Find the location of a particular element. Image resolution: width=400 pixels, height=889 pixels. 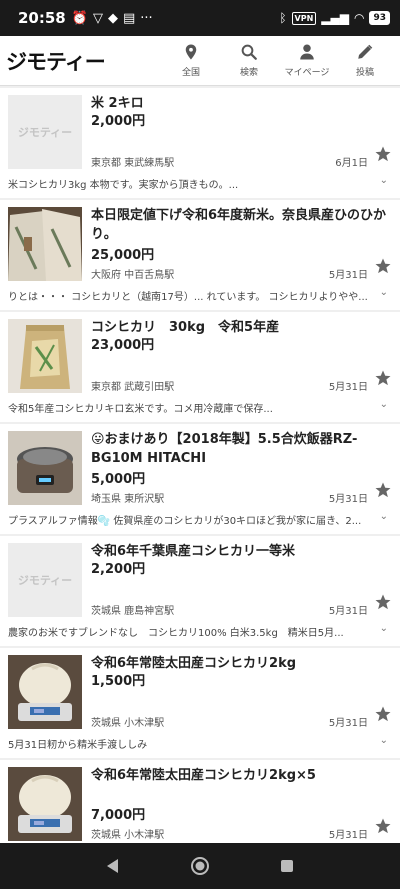

listing-price: 25,000円 is located at coordinates (123, 255).